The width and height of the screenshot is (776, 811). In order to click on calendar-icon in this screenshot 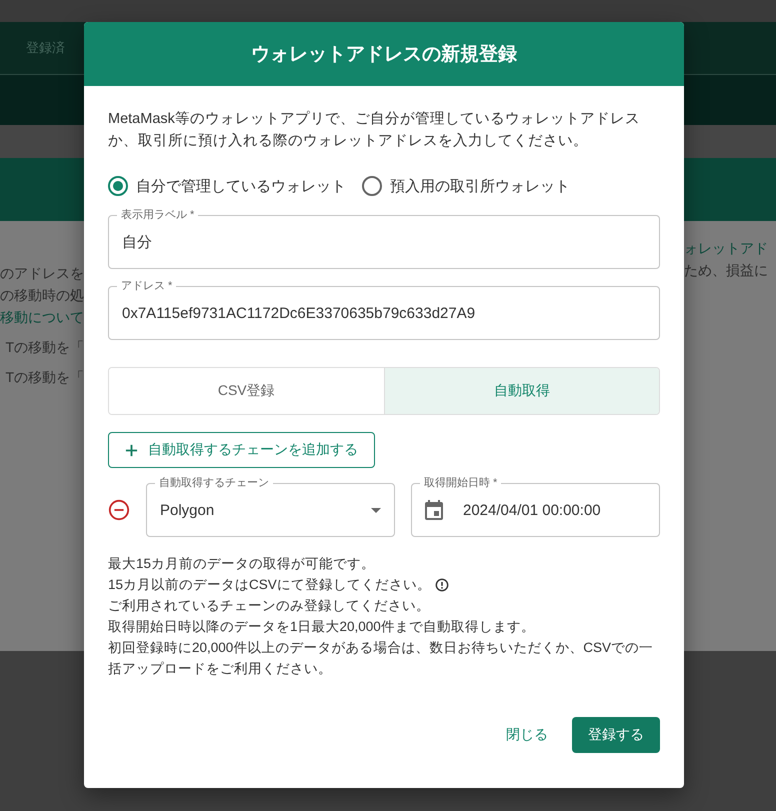, I will do `click(434, 510)`.